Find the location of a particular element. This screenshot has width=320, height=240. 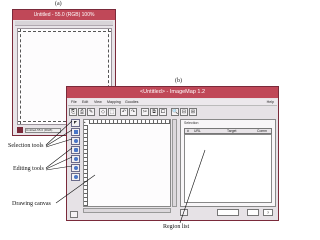

vertical-scrollbar is located at coordinates (174, 163).